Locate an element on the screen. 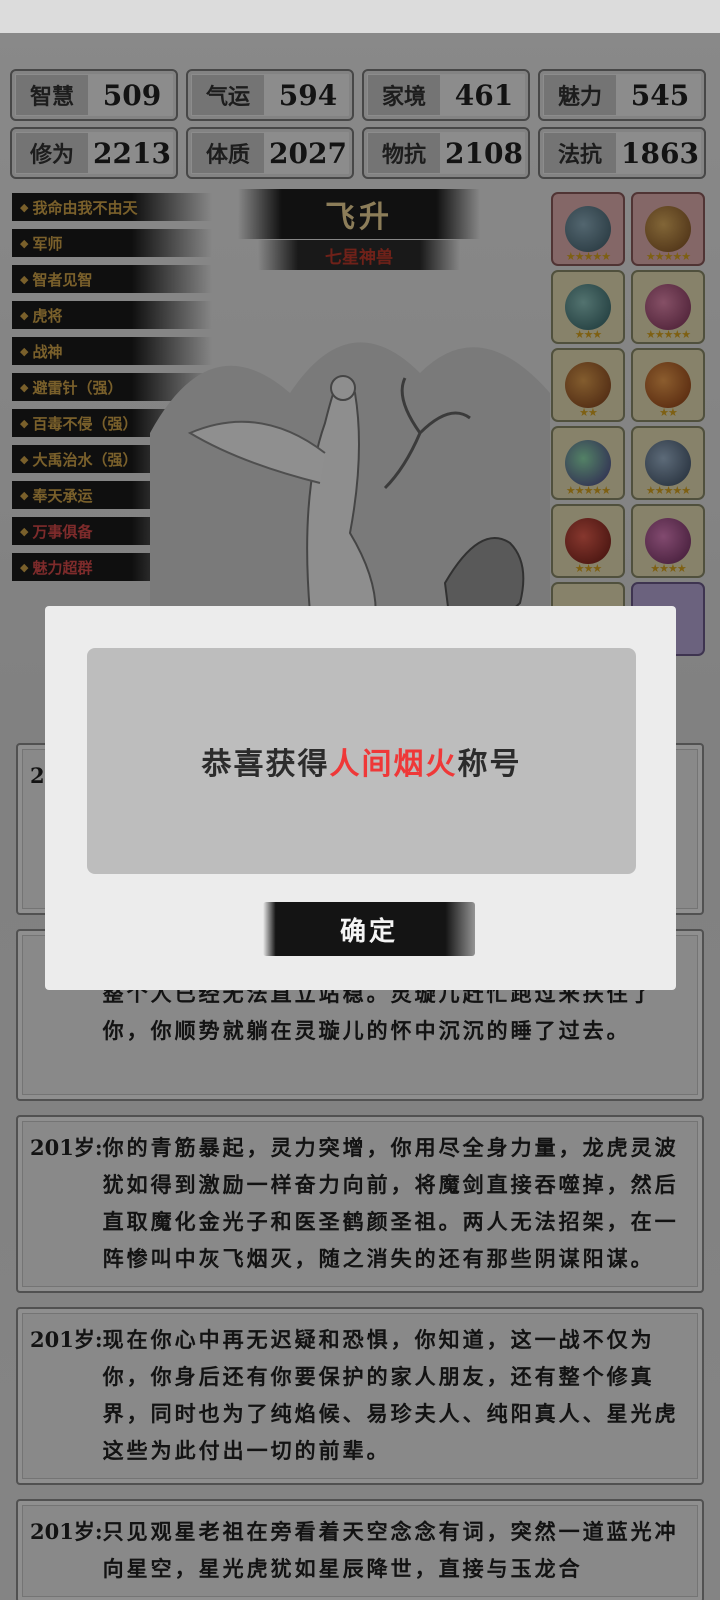 This screenshot has width=720, height=1600. status-bar is located at coordinates (360, 16).